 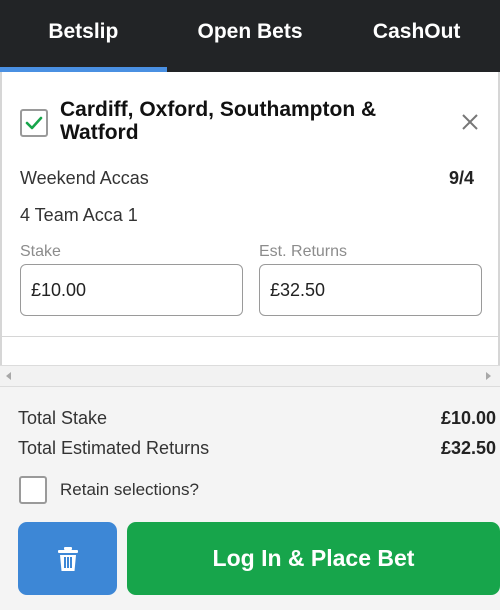 What do you see at coordinates (250, 376) in the screenshot?
I see `horizontal-scrollbar` at bounding box center [250, 376].